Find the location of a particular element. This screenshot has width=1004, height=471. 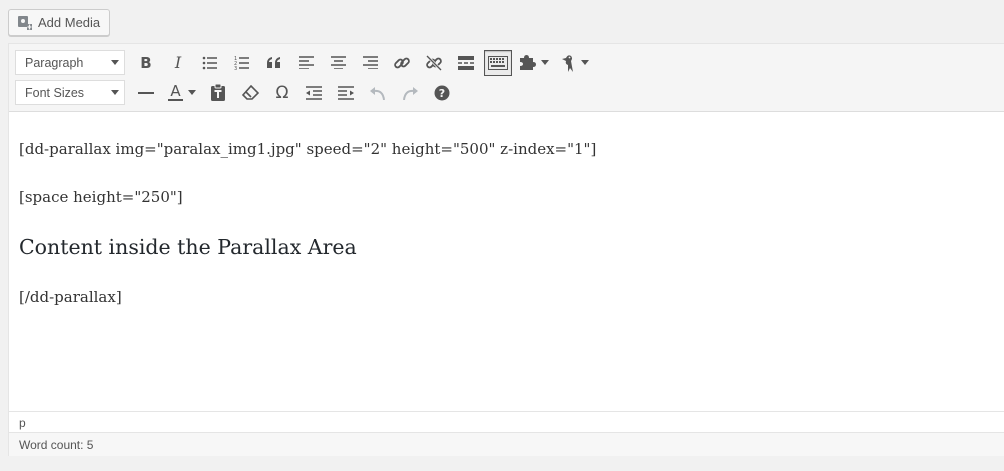

add-media-button: Add Media is located at coordinates (59, 22).